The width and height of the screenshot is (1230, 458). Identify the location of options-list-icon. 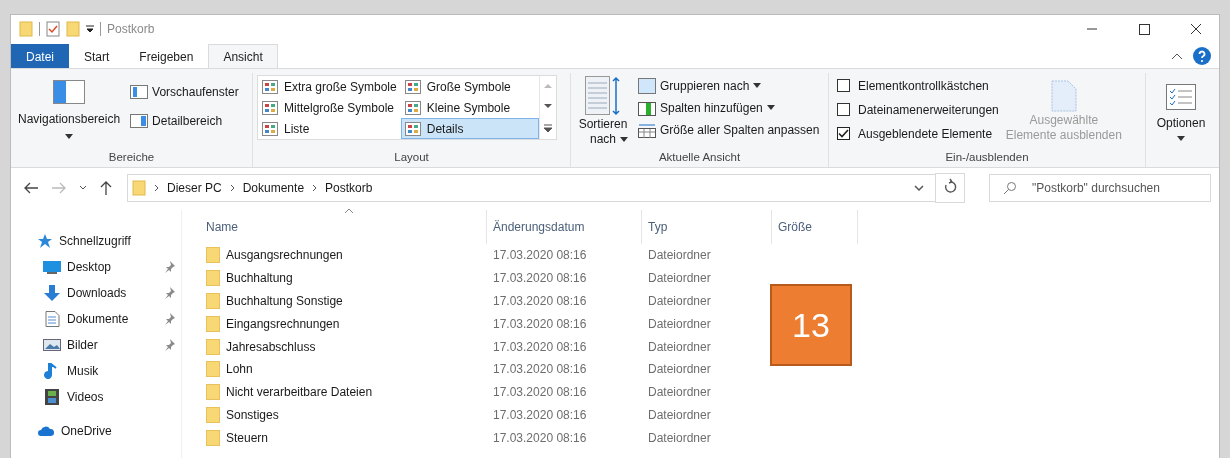
(1181, 97).